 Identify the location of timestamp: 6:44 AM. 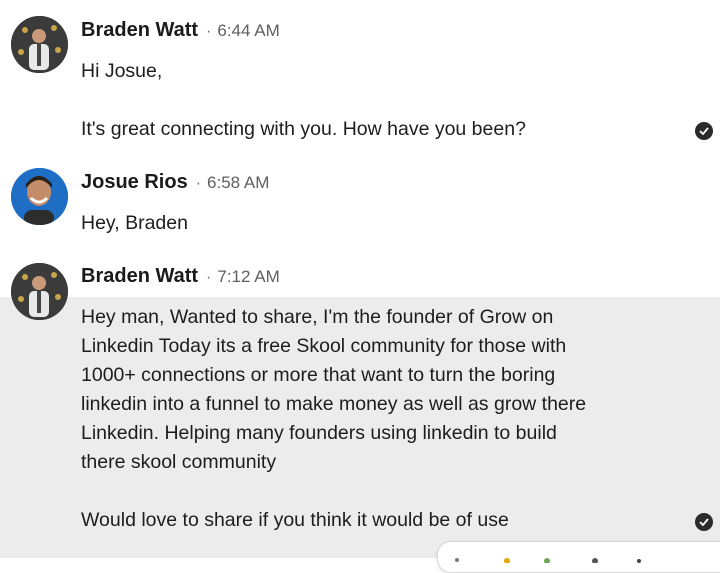
(248, 30).